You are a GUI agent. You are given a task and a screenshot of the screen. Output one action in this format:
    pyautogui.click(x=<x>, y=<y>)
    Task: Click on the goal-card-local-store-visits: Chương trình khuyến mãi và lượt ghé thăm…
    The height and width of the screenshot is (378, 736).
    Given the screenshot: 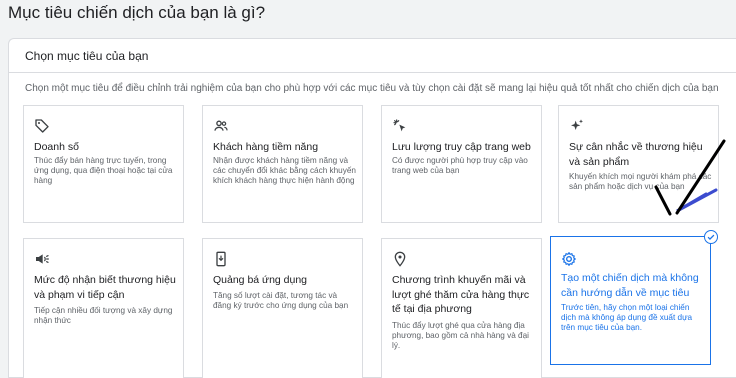 What is the action you would take?
    pyautogui.click(x=461, y=308)
    